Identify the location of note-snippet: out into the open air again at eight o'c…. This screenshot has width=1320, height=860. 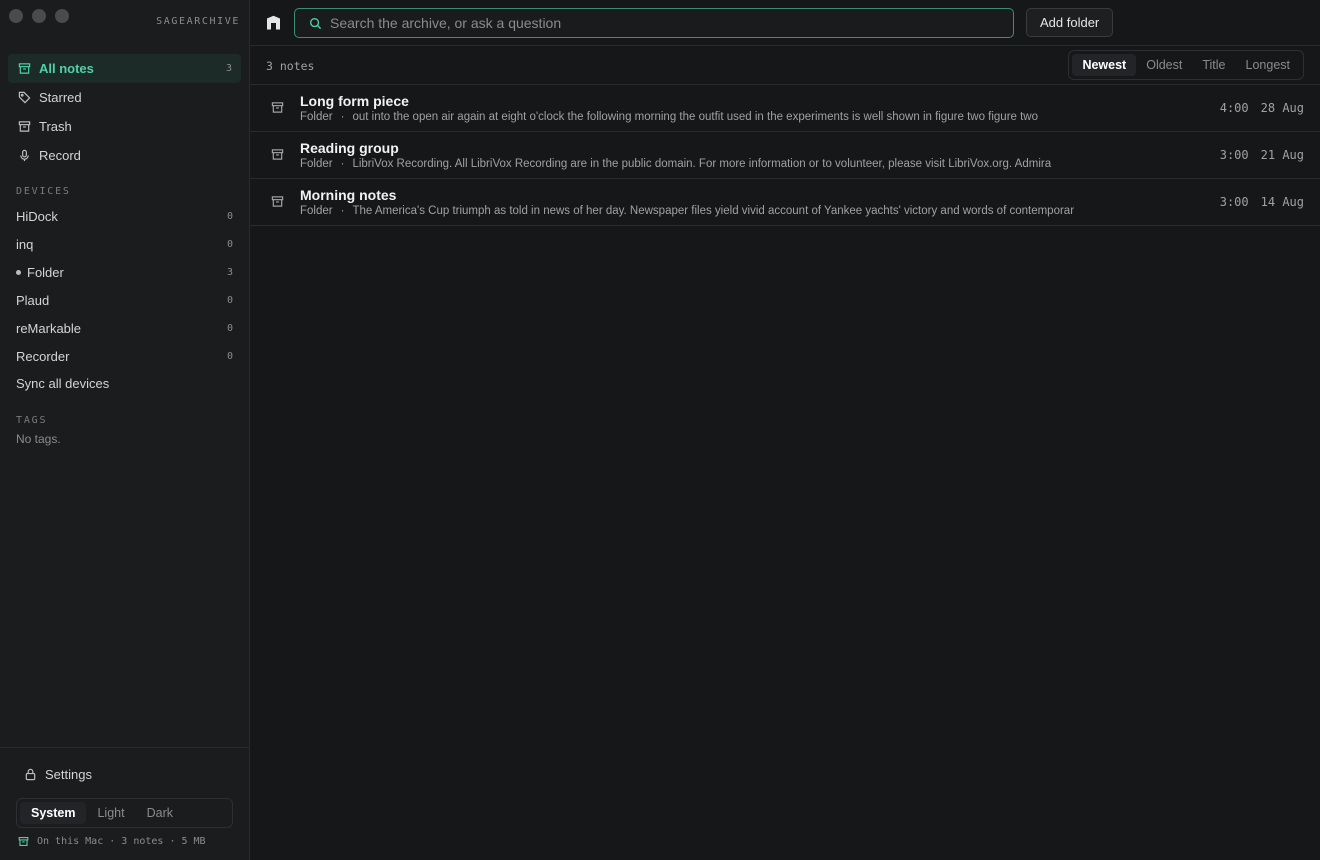
(695, 117).